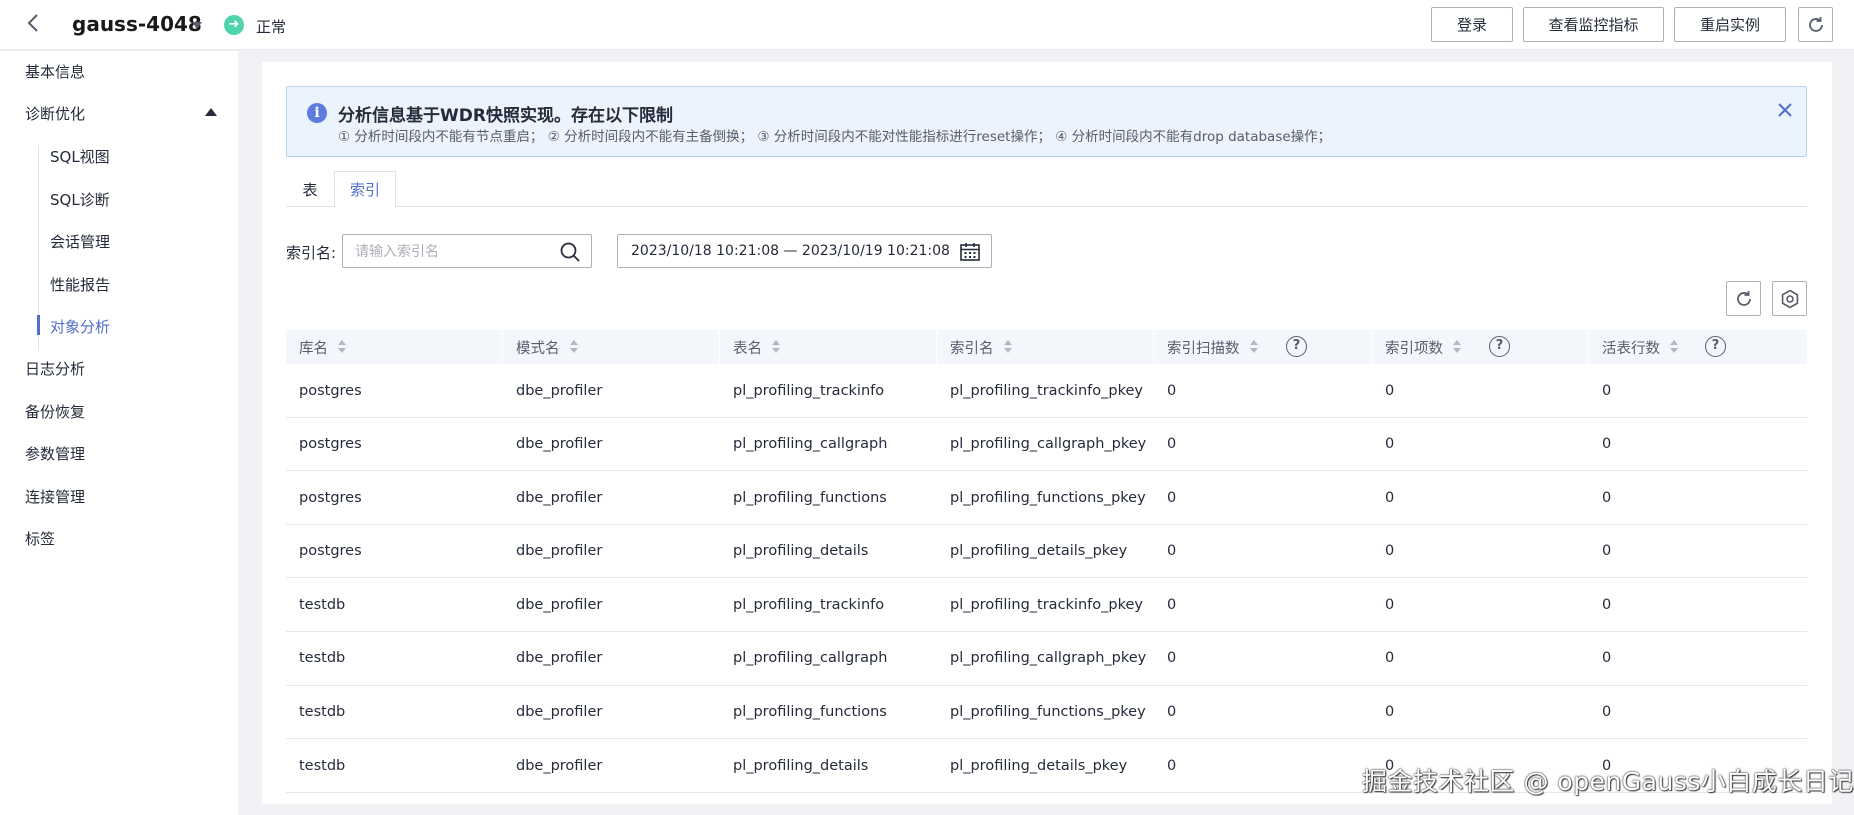  I want to click on collapse-icon, so click(211, 112).